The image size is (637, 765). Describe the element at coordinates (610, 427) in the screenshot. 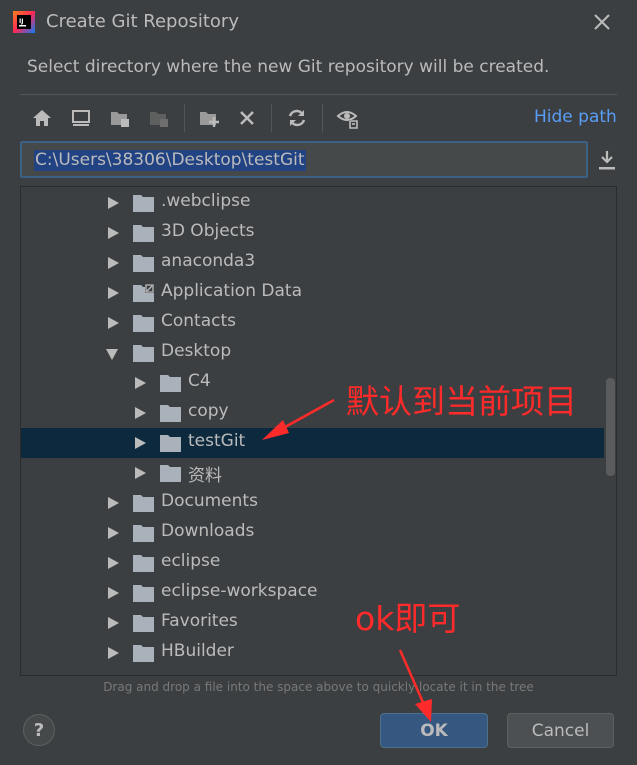

I see `tree-scrollbar` at that location.